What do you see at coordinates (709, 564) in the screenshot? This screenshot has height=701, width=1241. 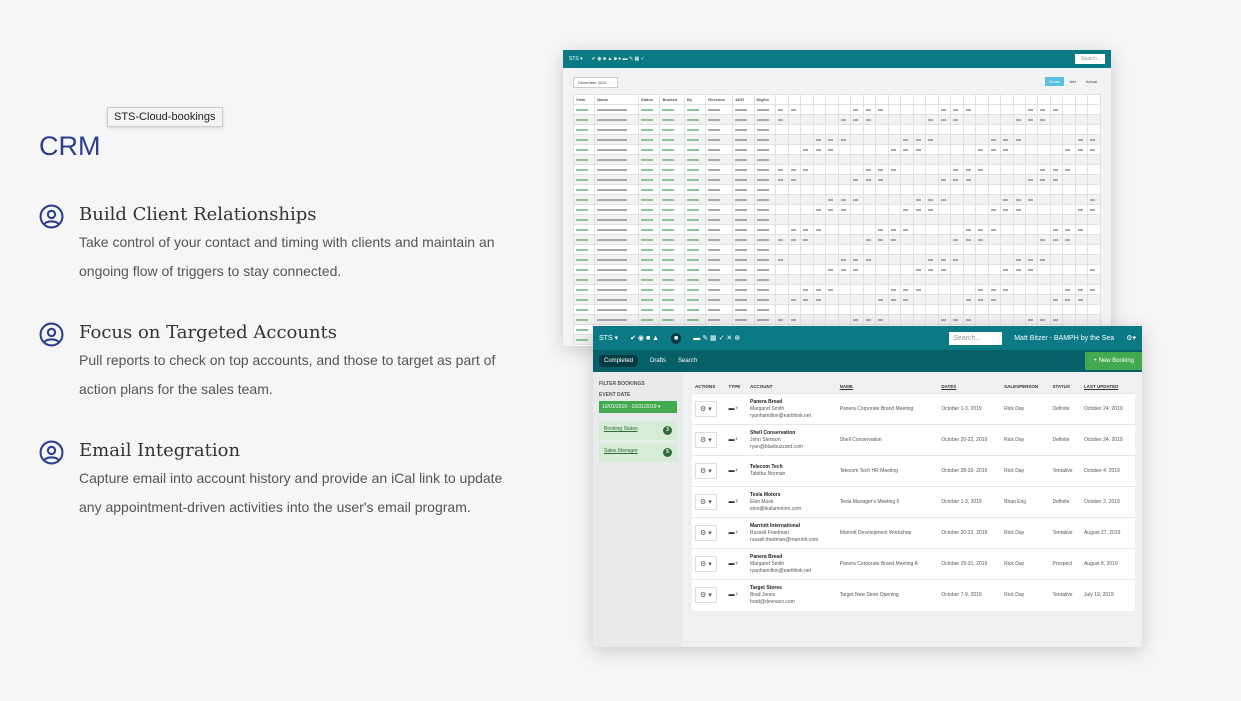 I see `actions-cell: ⚙ ▾` at bounding box center [709, 564].